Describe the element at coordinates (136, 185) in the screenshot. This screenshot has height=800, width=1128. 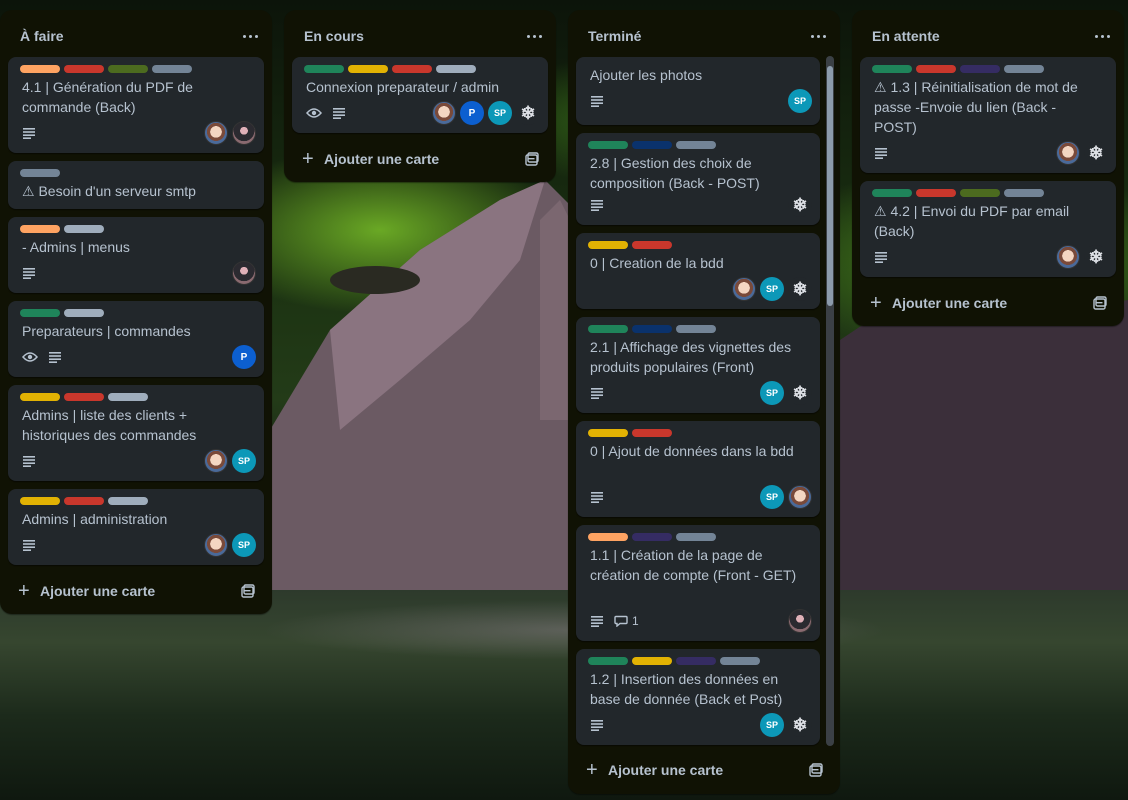
I see `card: ⚠ Besoin d'un serveur smtp` at that location.